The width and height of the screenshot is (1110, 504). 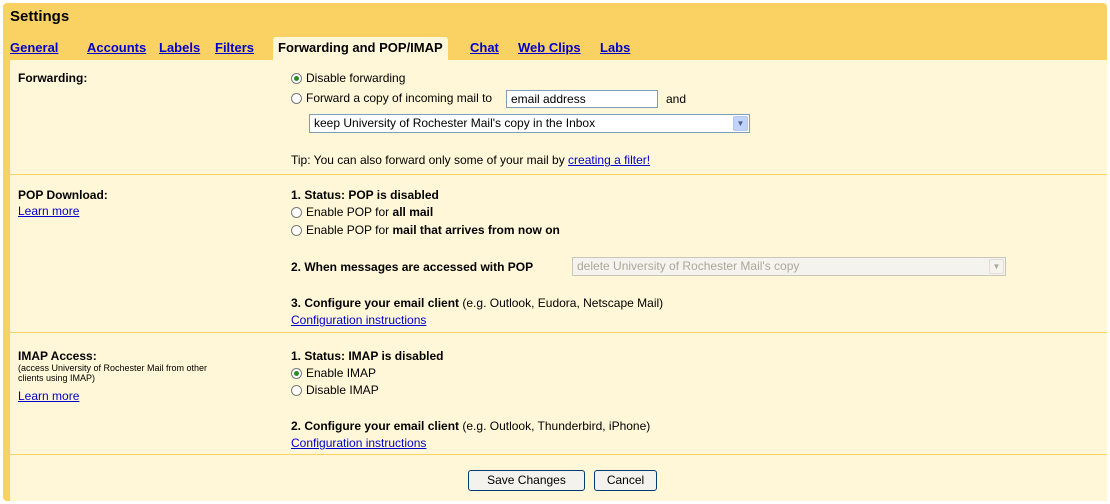 I want to click on disable-imap-option: Disable IMAP, so click(x=335, y=390).